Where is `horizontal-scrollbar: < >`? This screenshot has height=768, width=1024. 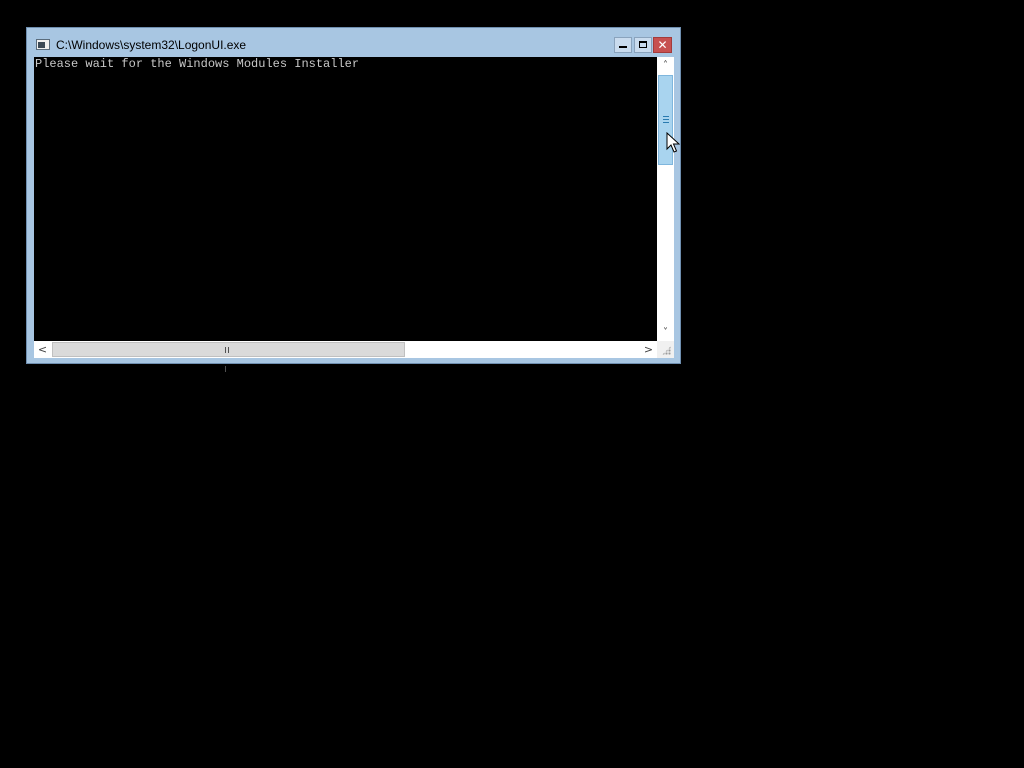
horizontal-scrollbar: < > is located at coordinates (345, 356).